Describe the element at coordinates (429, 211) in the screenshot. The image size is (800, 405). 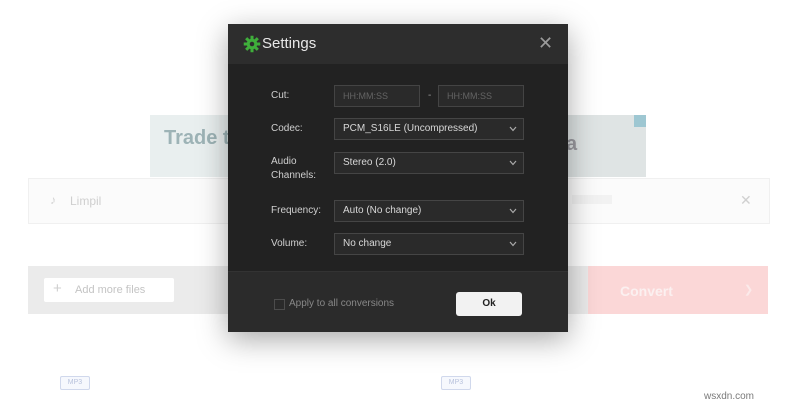
I see `frequency-select: Auto (No change)` at that location.